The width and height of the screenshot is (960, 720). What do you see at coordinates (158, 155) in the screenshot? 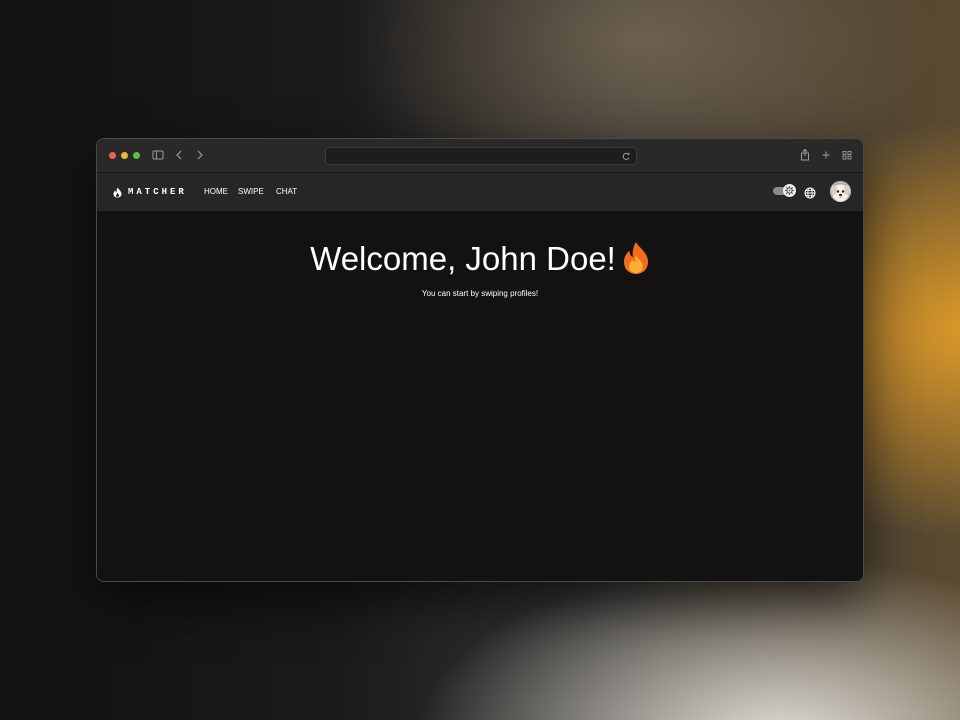
I see `sidebar-toggle-icon` at bounding box center [158, 155].